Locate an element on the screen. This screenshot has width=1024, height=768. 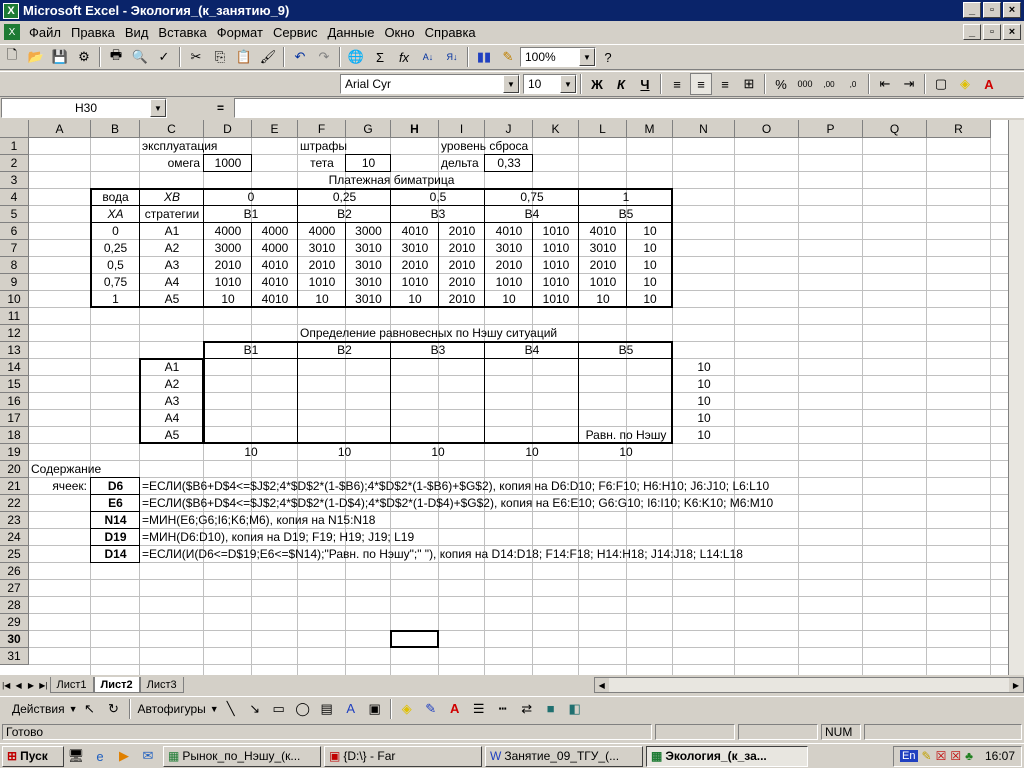
prev-sheet-icon: ◀ is located at coordinates (18, 685).